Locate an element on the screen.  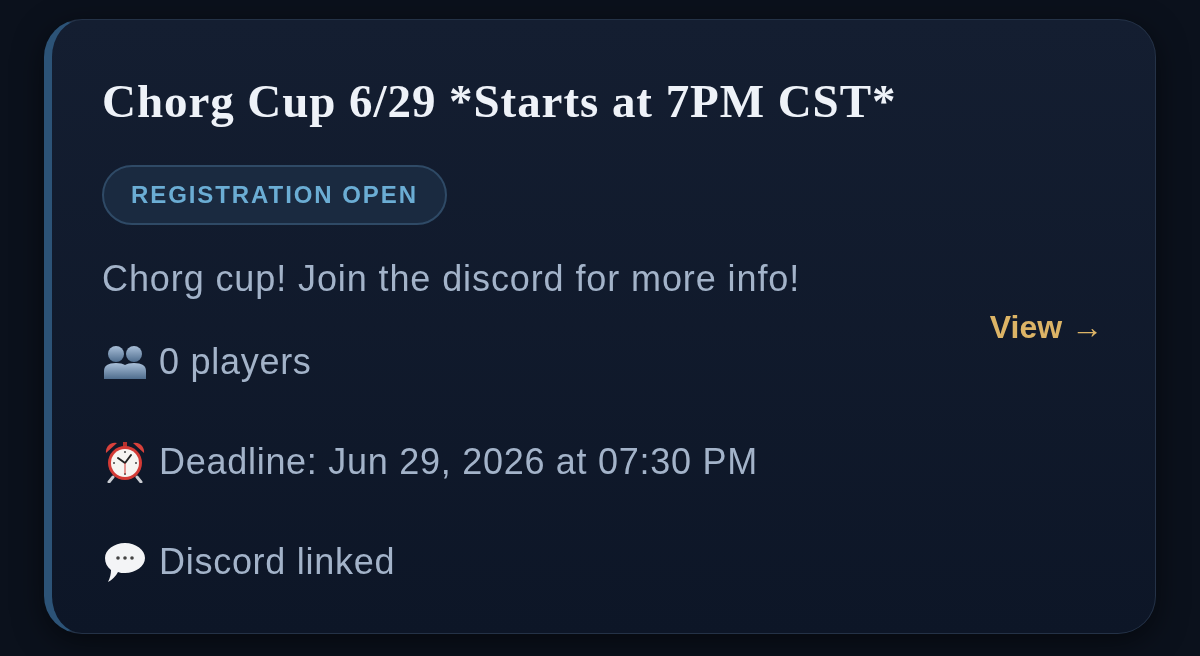
detail-text: Discord linked is located at coordinates (277, 562).